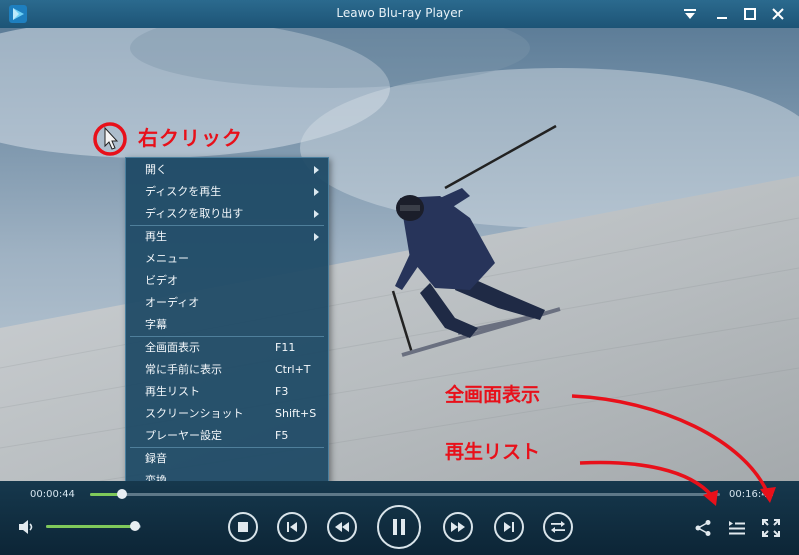 This screenshot has height=555, width=799. What do you see at coordinates (172, 391) in the screenshot?
I see `menu-item-label: 再生リスト` at bounding box center [172, 391].